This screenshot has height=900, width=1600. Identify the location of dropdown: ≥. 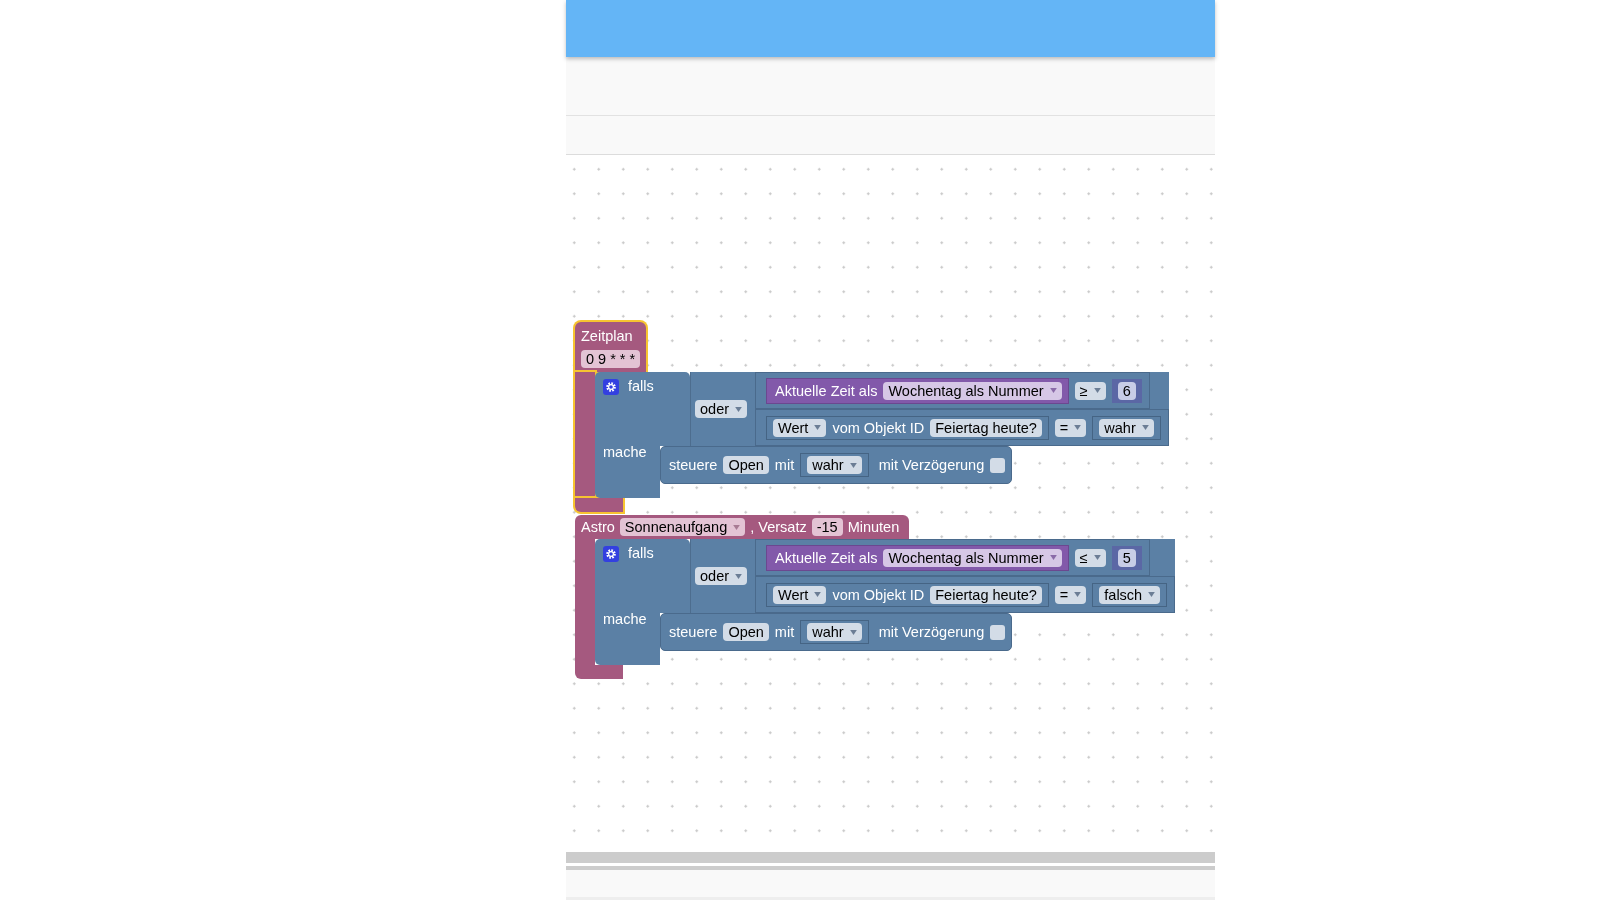
(1090, 390).